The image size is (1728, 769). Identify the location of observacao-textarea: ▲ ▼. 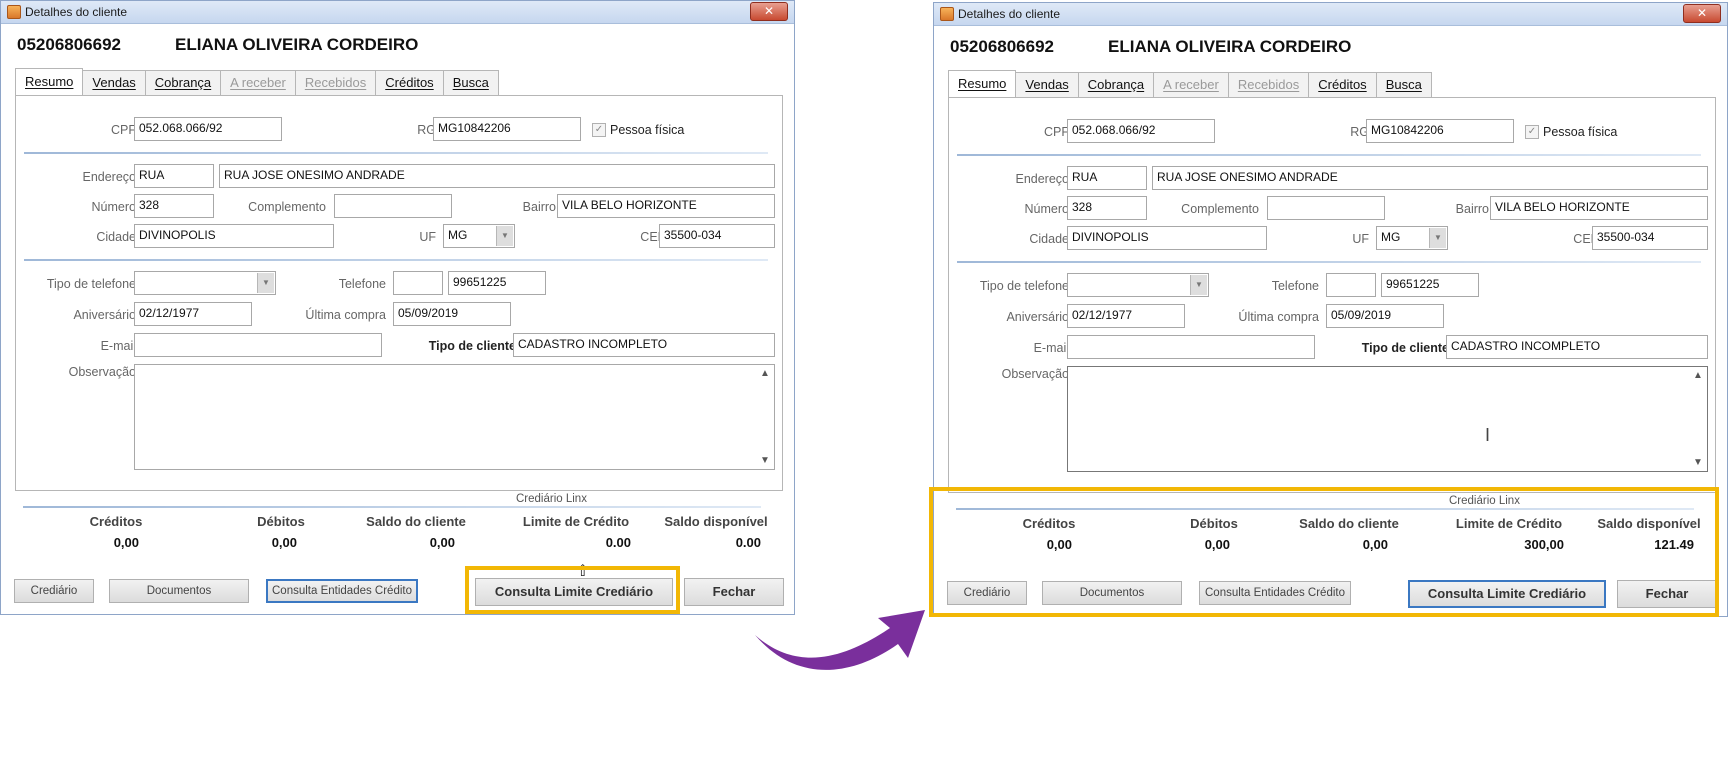
(454, 417).